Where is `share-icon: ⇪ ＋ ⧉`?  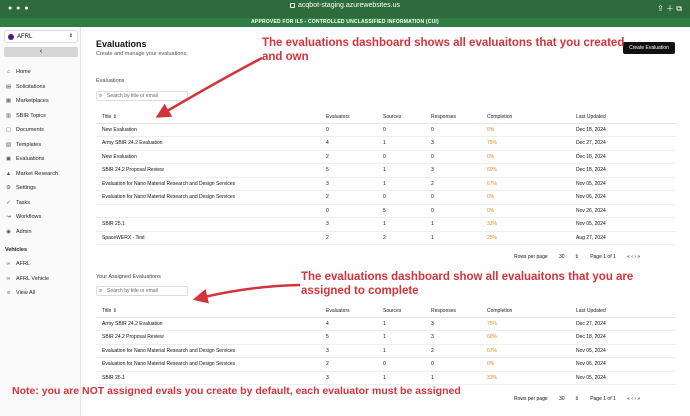
share-icon: ⇪ ＋ ⧉ is located at coordinates (669, 8).